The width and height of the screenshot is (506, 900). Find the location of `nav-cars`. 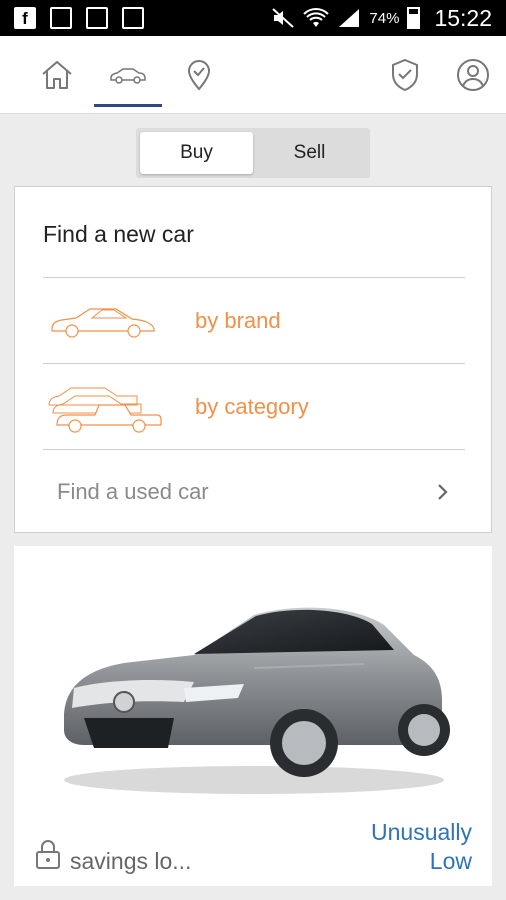

nav-cars is located at coordinates (128, 75).